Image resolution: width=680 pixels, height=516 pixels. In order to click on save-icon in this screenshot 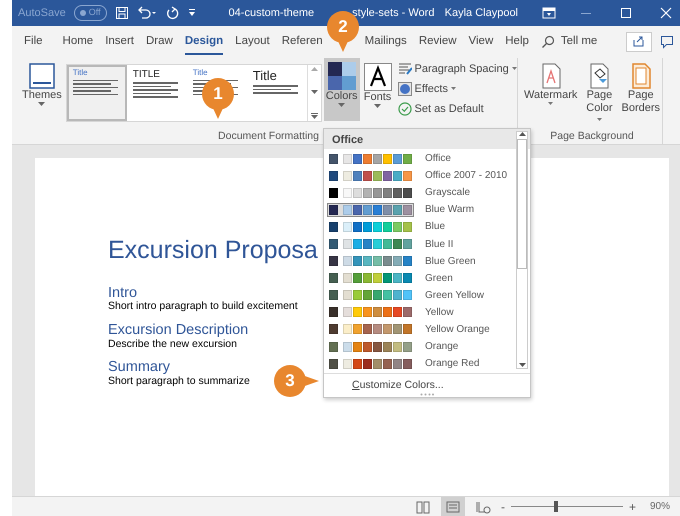, I will do `click(121, 13)`.